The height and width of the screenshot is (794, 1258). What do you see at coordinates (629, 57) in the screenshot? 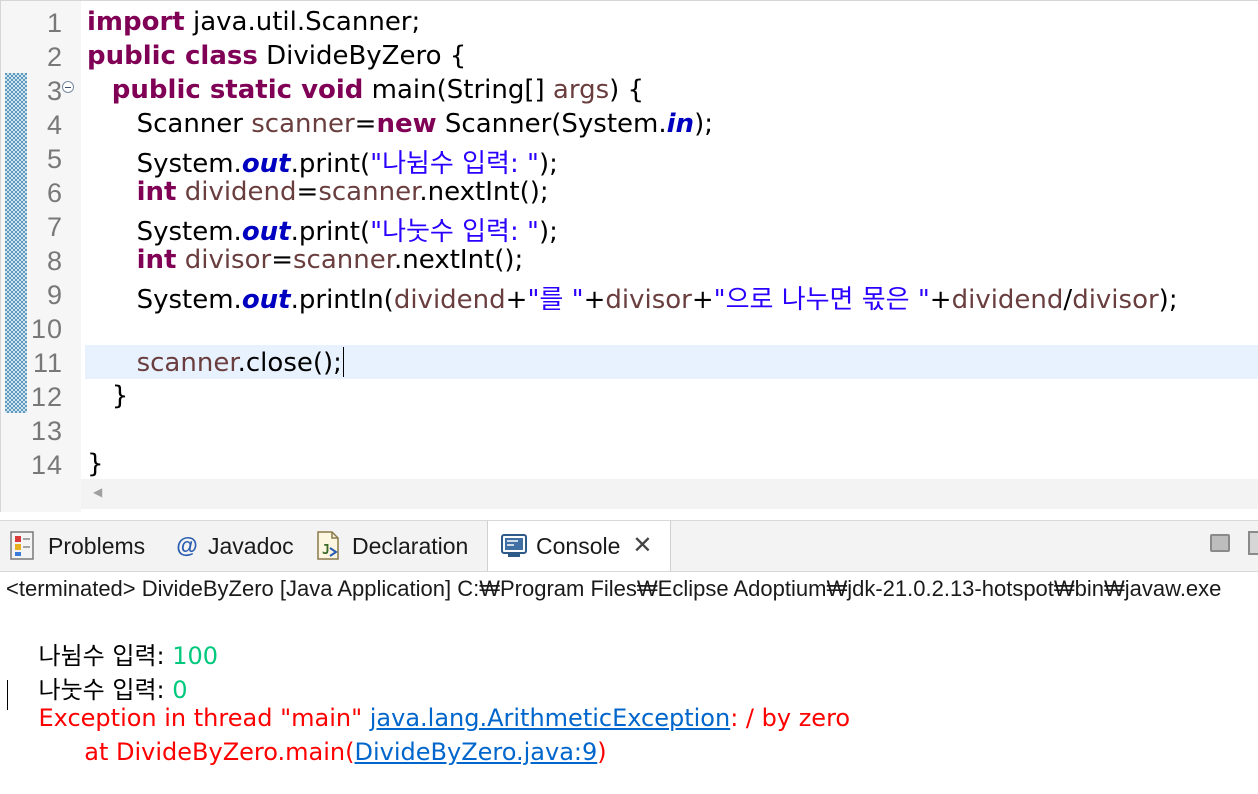
I see `code-line: 2 public class DivideByZero {` at bounding box center [629, 57].